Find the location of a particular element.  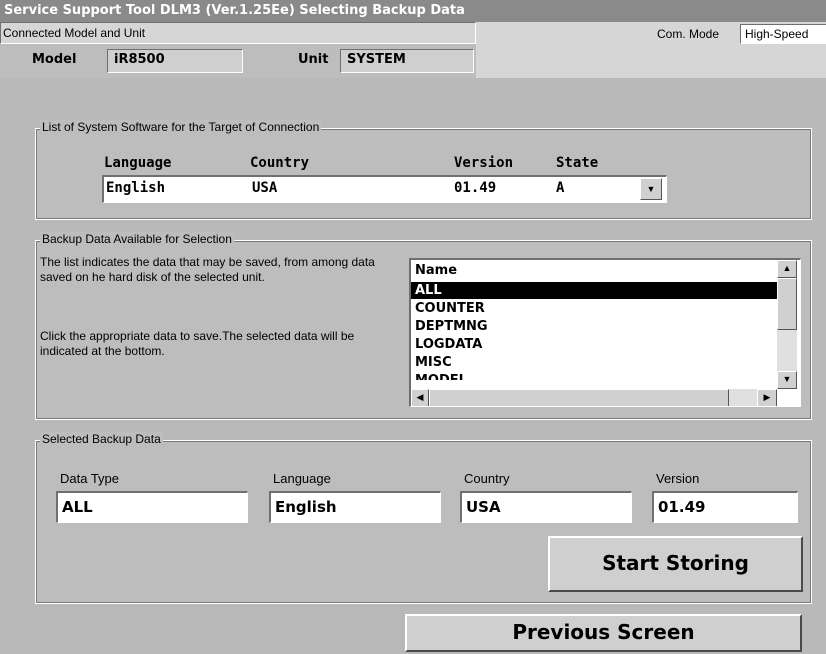

combo-country: USA is located at coordinates (265, 188).